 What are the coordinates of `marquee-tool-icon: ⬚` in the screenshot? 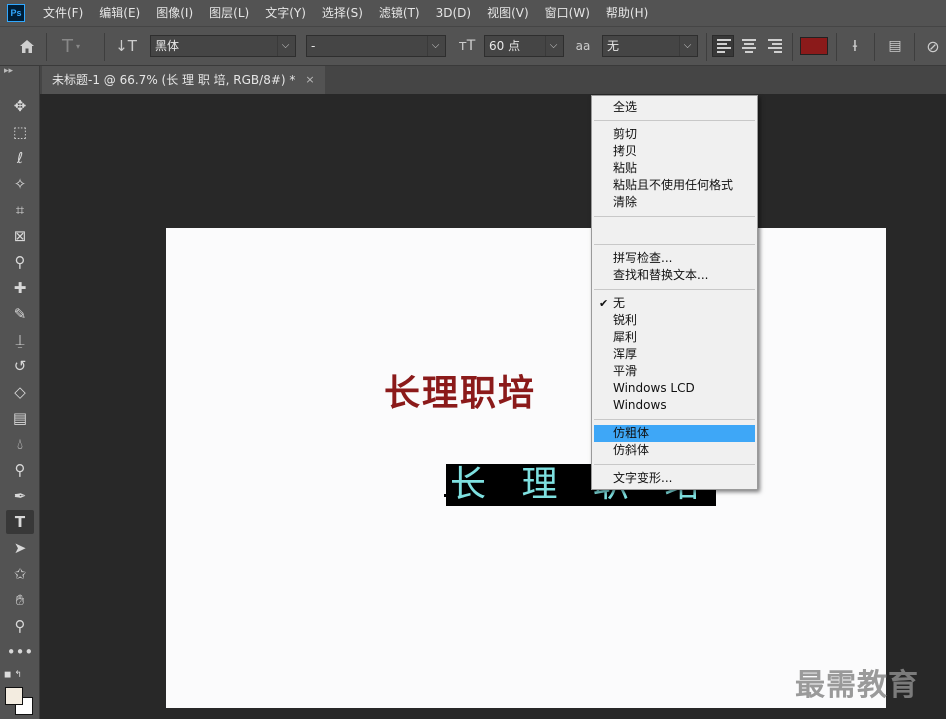 It's located at (20, 132).